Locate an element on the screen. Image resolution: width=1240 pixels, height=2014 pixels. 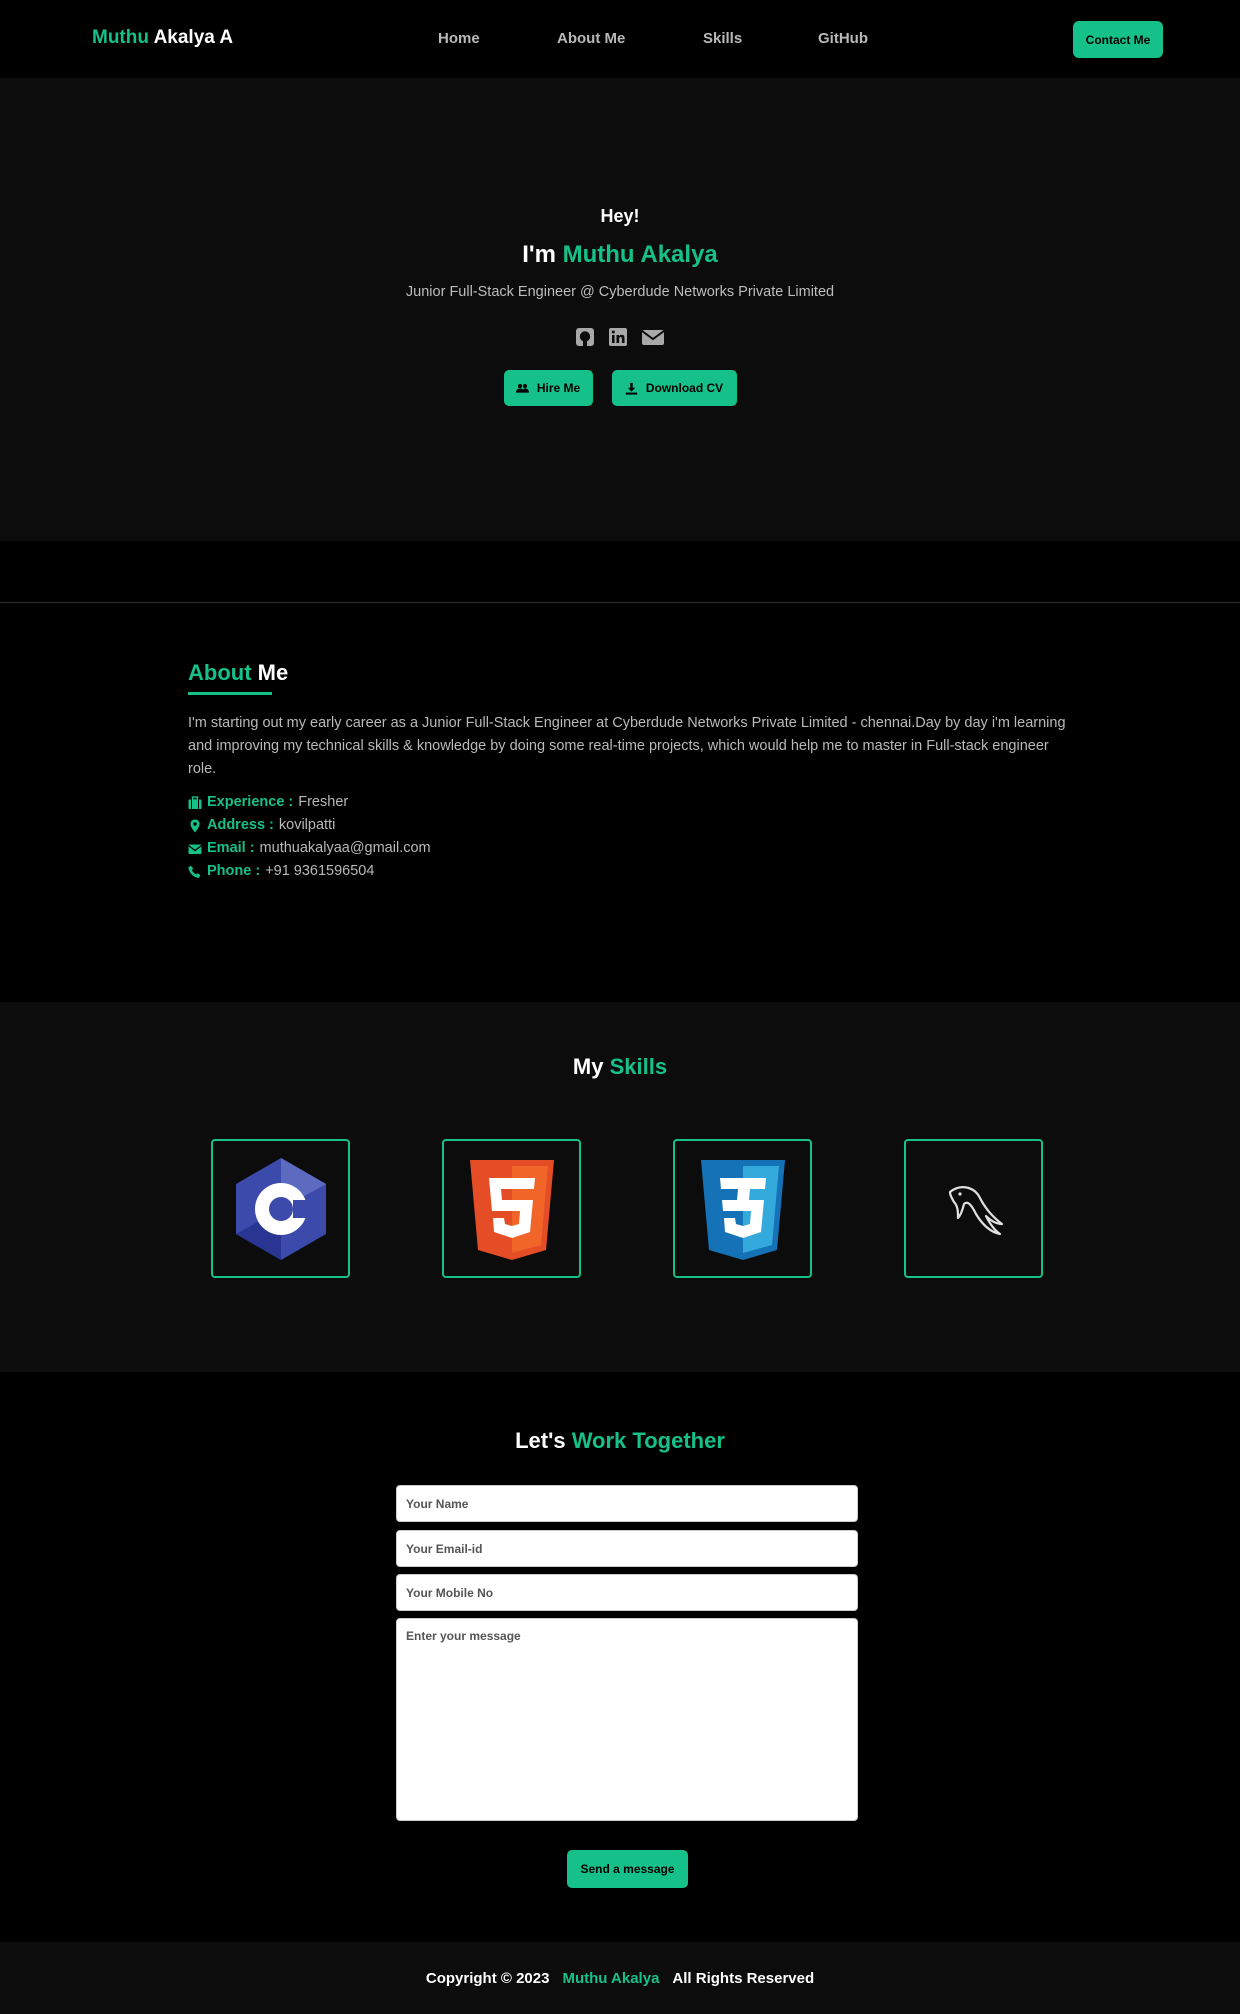
social-icons is located at coordinates (620, 337).